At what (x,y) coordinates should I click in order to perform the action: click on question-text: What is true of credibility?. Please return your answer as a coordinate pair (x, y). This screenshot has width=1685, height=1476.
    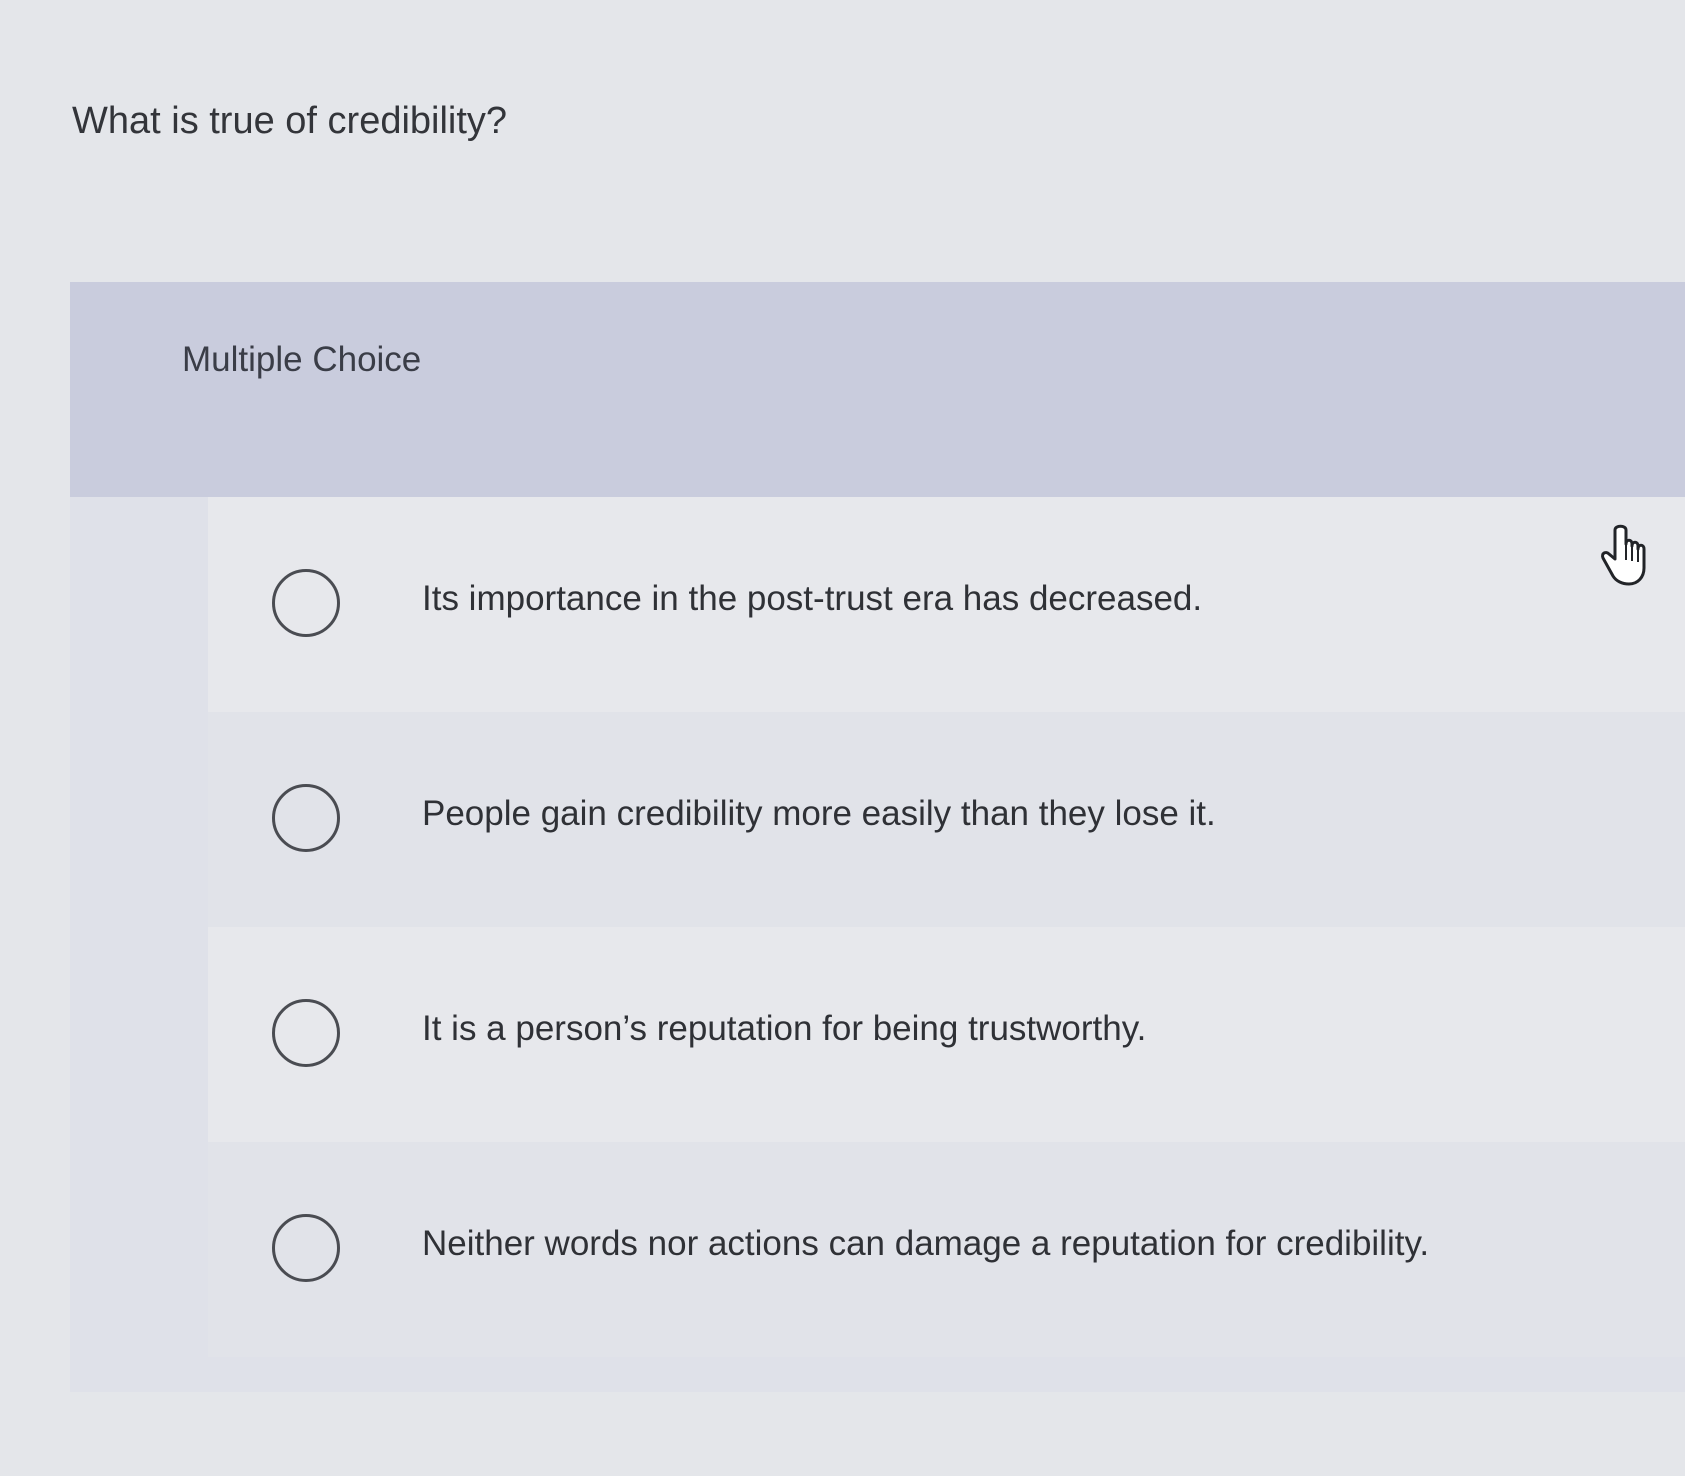
    Looking at the image, I should click on (290, 121).